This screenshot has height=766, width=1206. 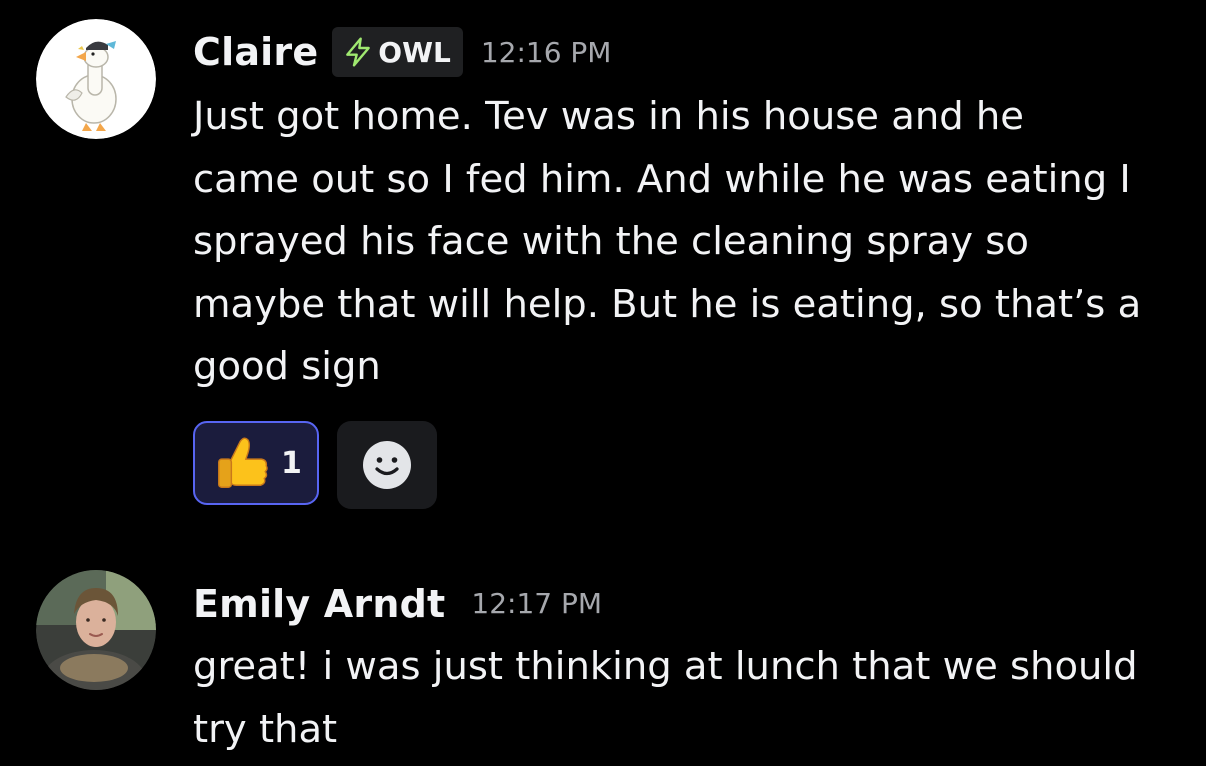 What do you see at coordinates (536, 603) in the screenshot?
I see `timestamp: 12:17 PM` at bounding box center [536, 603].